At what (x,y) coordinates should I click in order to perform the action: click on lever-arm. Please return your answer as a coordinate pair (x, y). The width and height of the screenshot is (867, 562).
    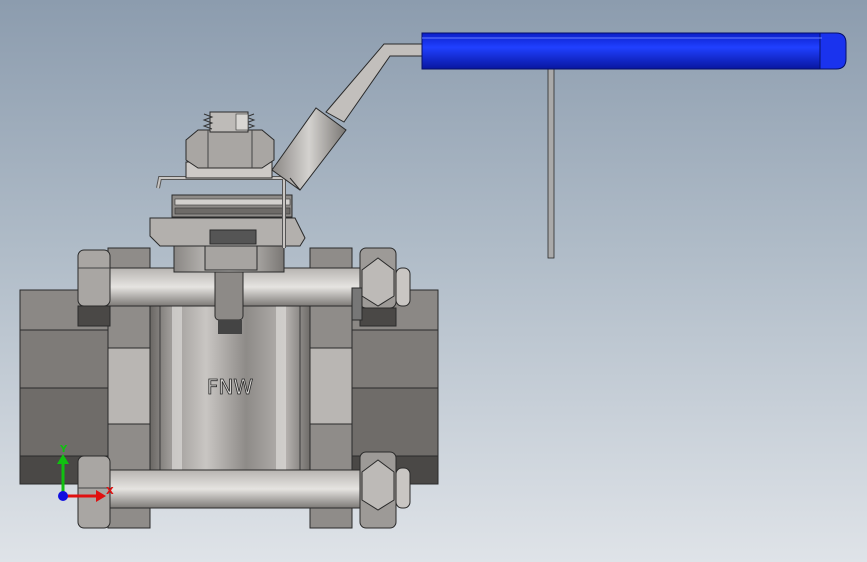
    Looking at the image, I should click on (413, 151).